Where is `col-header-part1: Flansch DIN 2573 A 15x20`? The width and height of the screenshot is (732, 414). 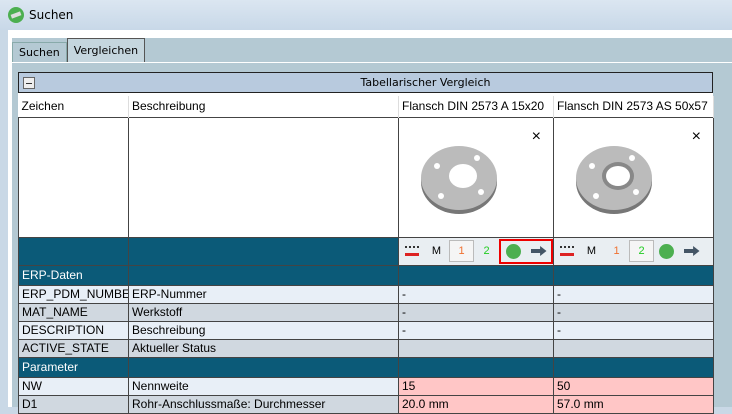
col-header-part1: Flansch DIN 2573 A 15x20 is located at coordinates (476, 106).